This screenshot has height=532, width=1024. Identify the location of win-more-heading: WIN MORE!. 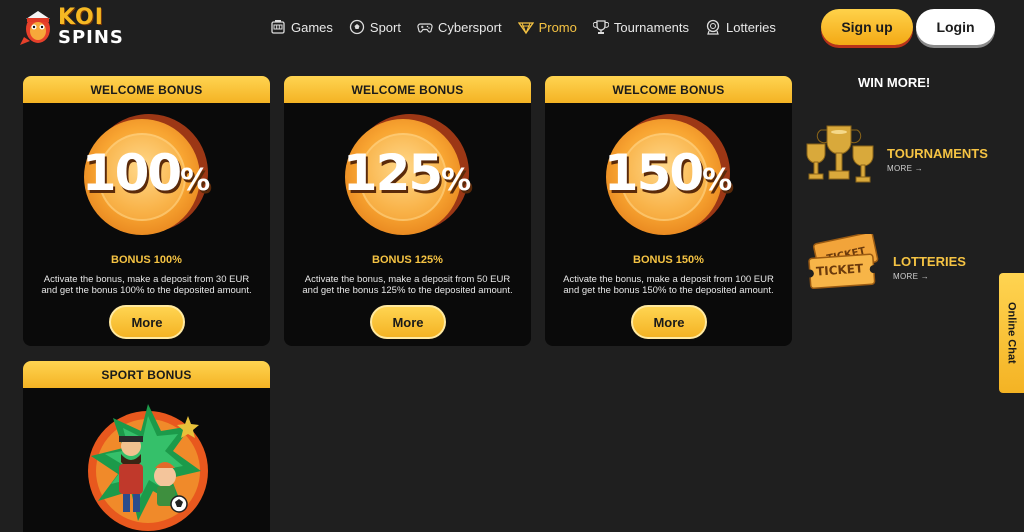
(894, 82).